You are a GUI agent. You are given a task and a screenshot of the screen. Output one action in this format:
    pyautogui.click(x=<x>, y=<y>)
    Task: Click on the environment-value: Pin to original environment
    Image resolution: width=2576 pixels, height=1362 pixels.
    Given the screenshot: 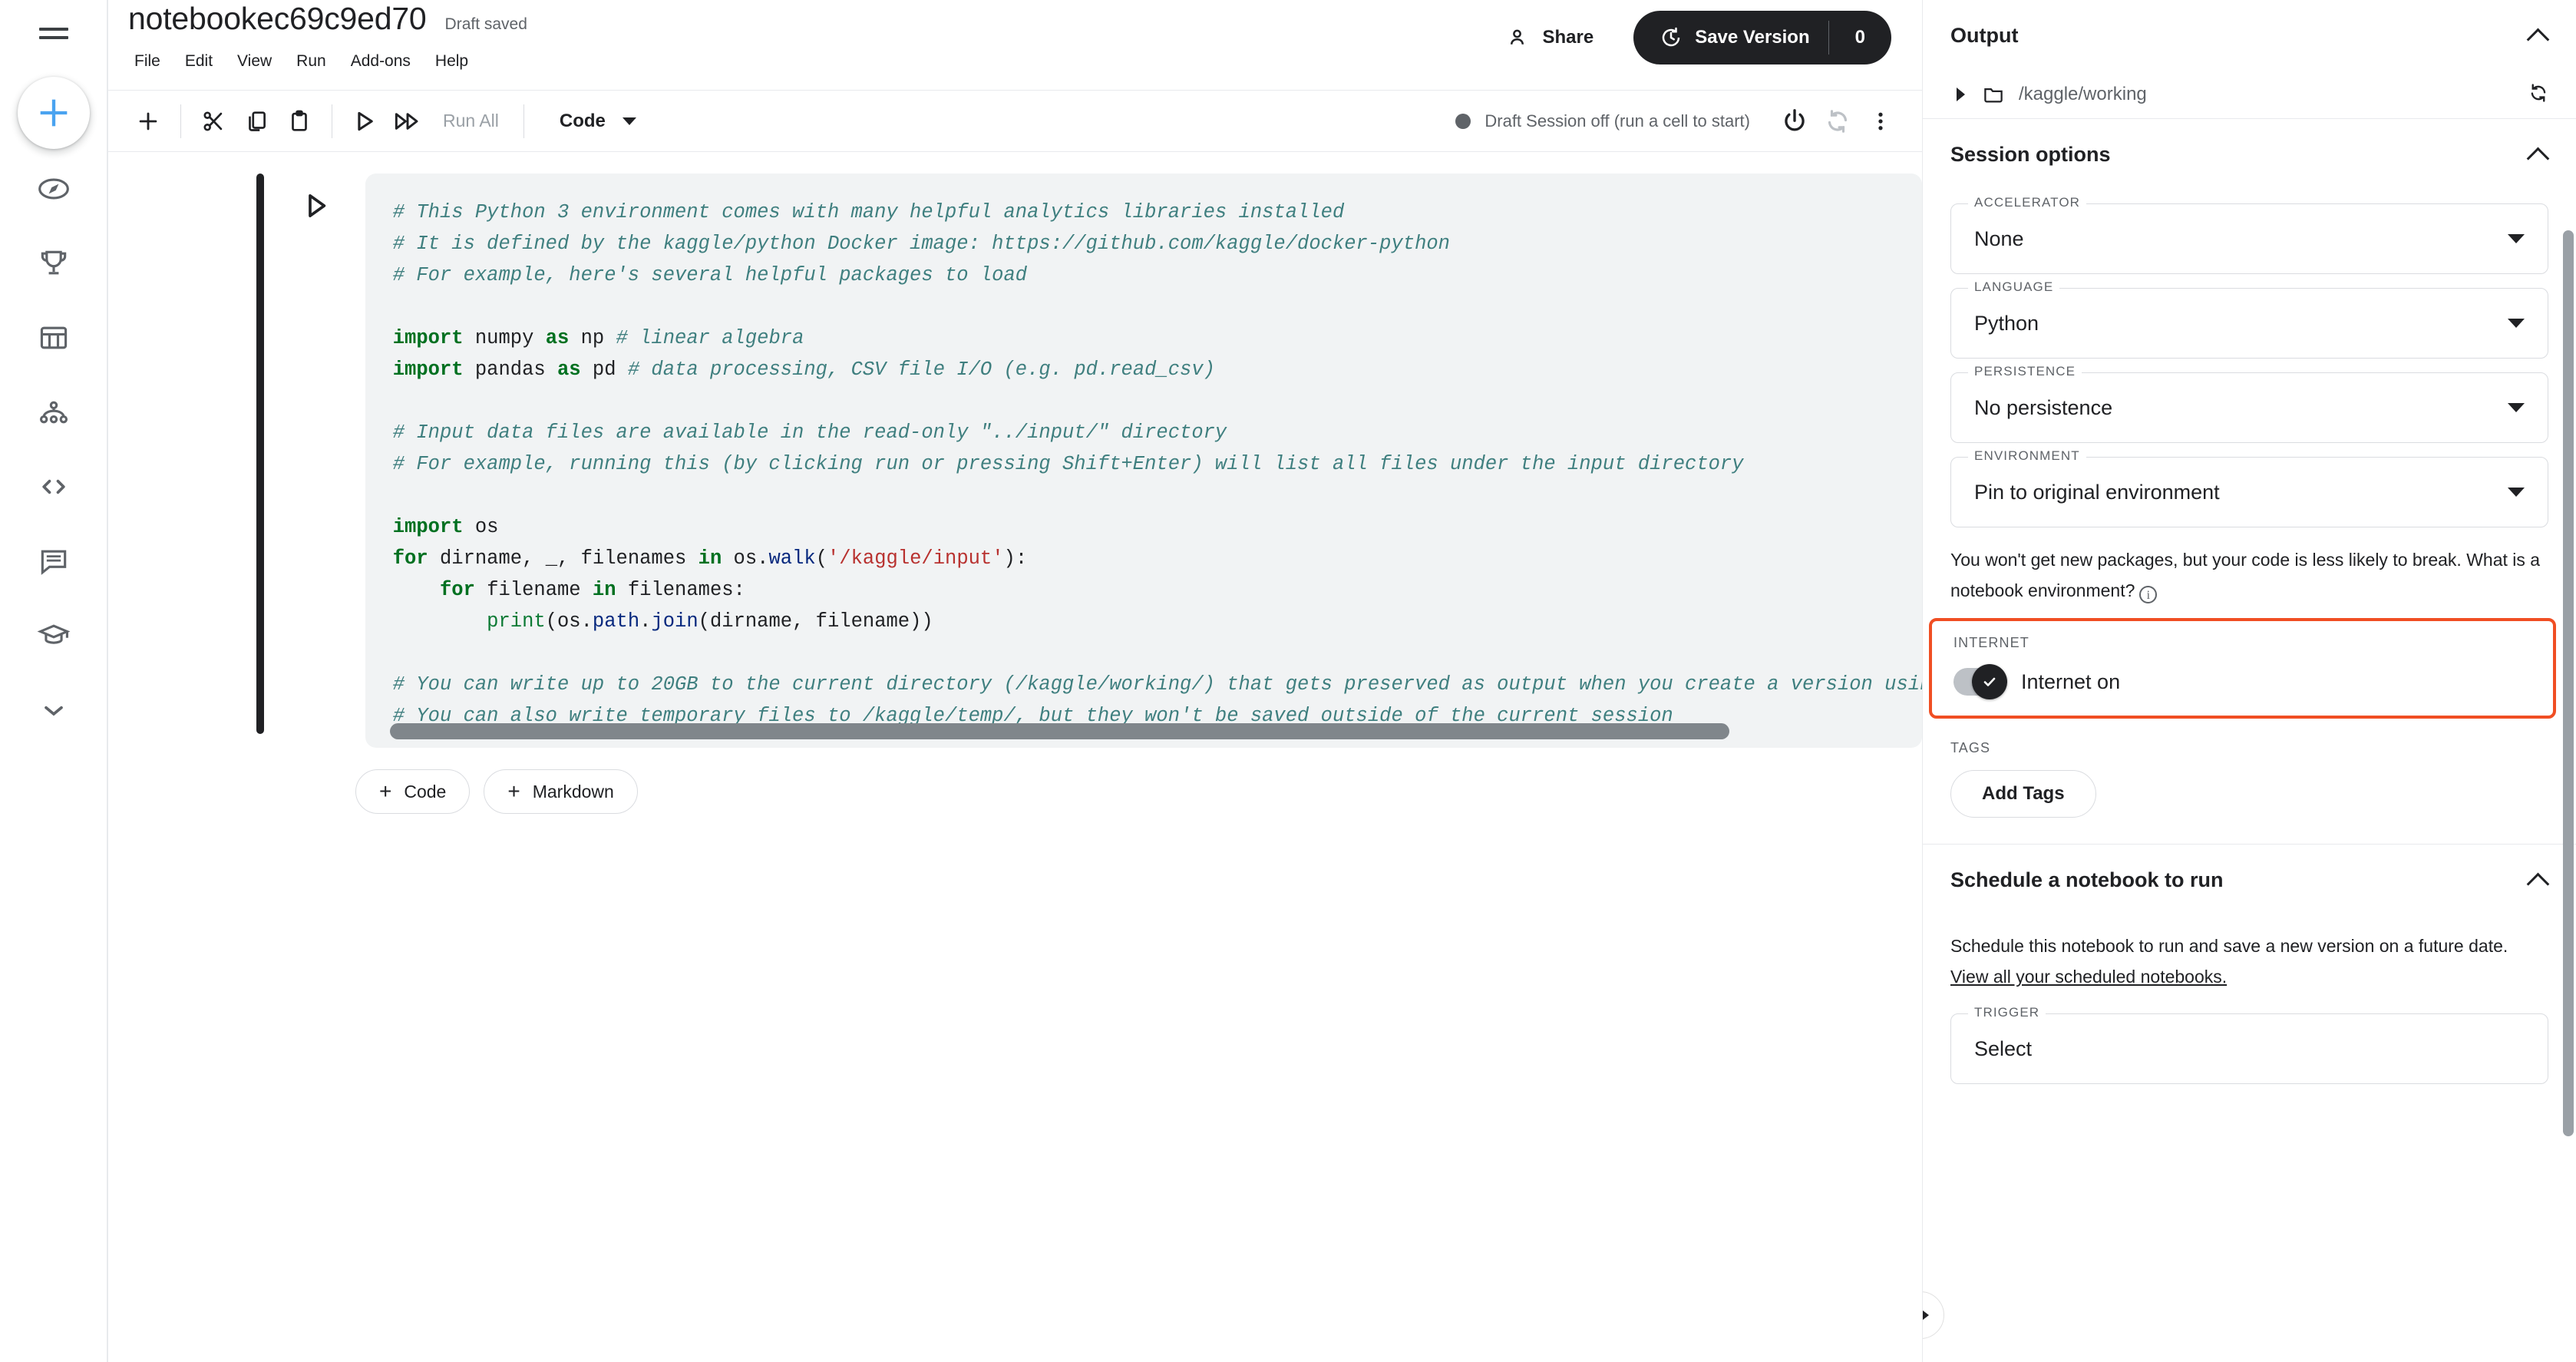 What is the action you would take?
    pyautogui.click(x=2097, y=492)
    